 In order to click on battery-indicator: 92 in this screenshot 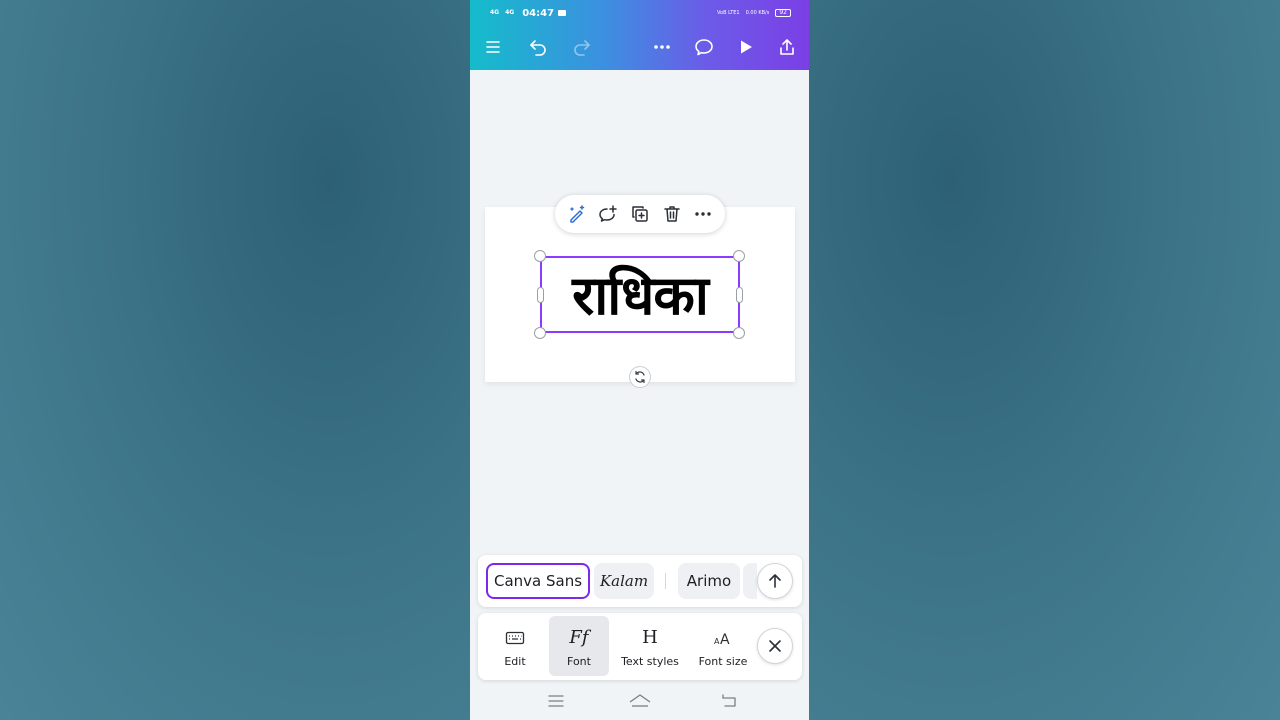, I will do `click(783, 13)`.